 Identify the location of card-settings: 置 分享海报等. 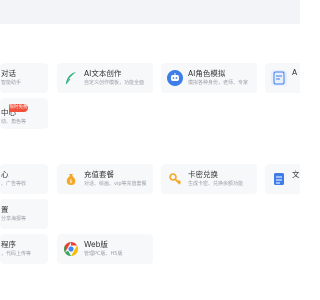
(24, 214).